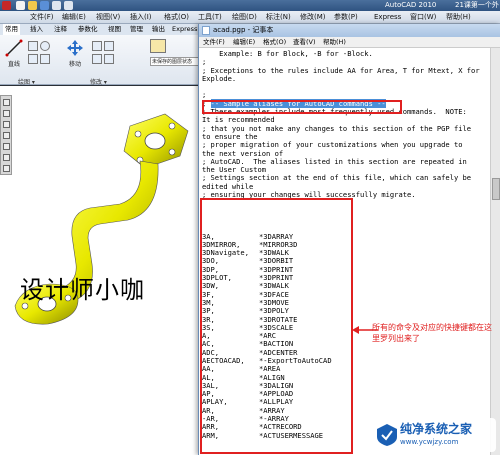 Image resolution: width=500 pixels, height=455 pixels. I want to click on text-line, so click(346, 87).